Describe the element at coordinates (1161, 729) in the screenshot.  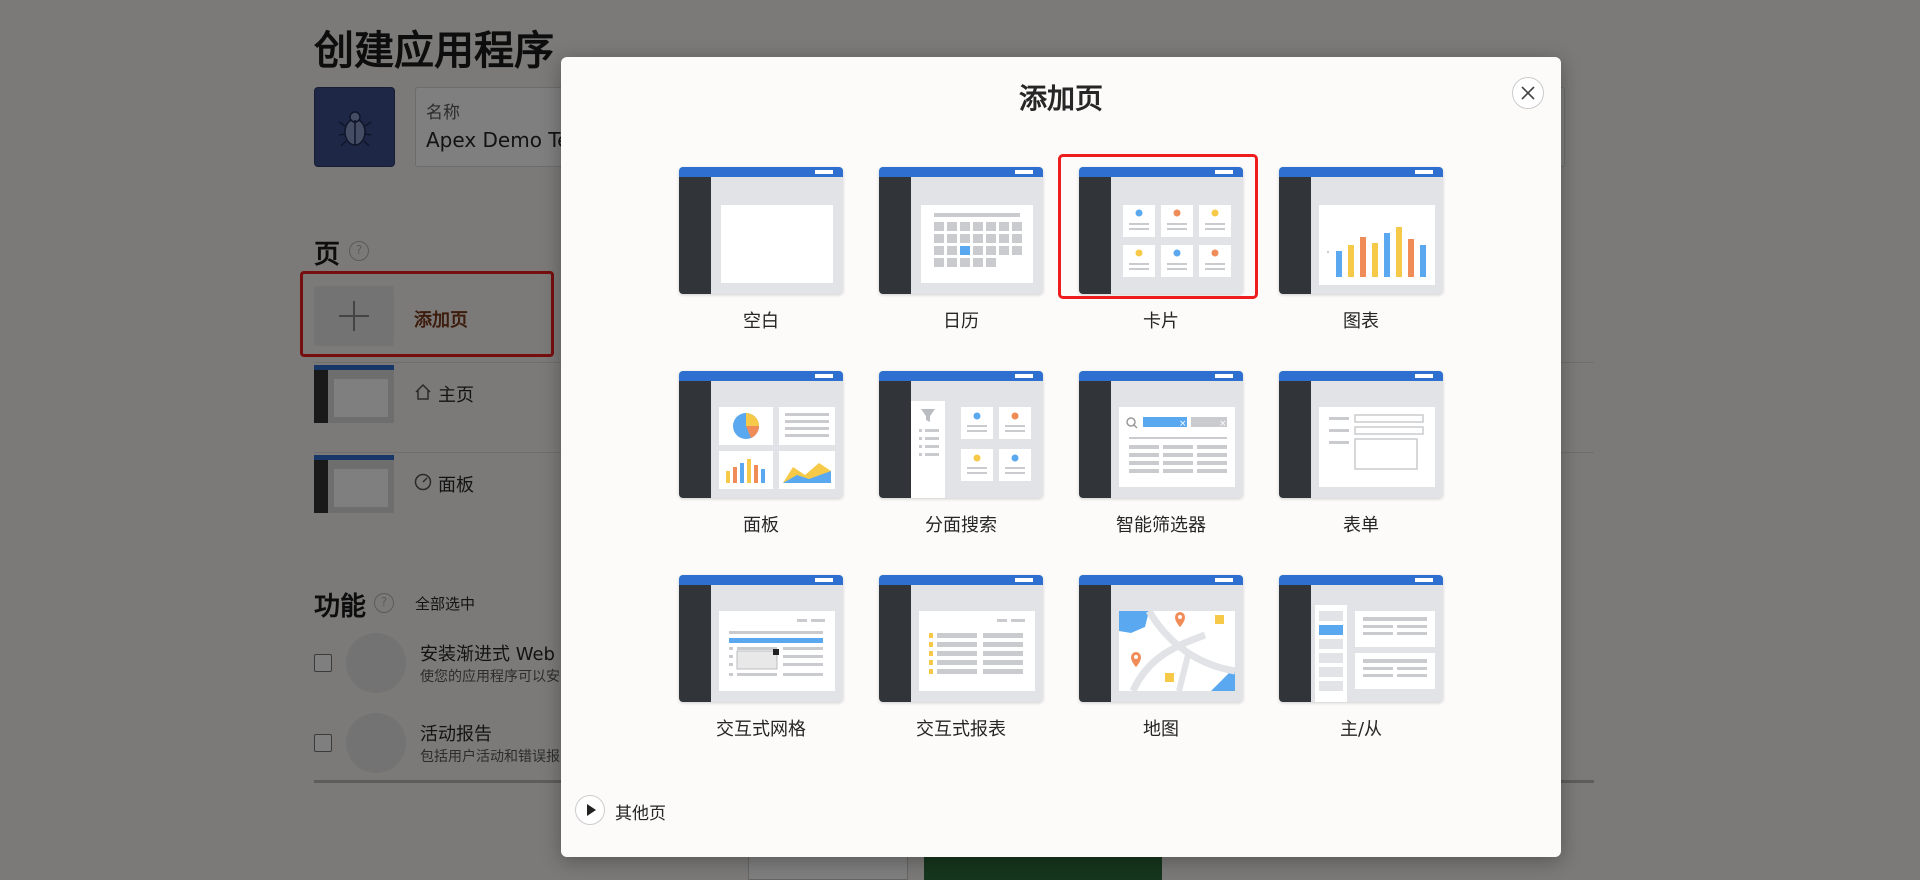
I see `card-label: 地图` at that location.